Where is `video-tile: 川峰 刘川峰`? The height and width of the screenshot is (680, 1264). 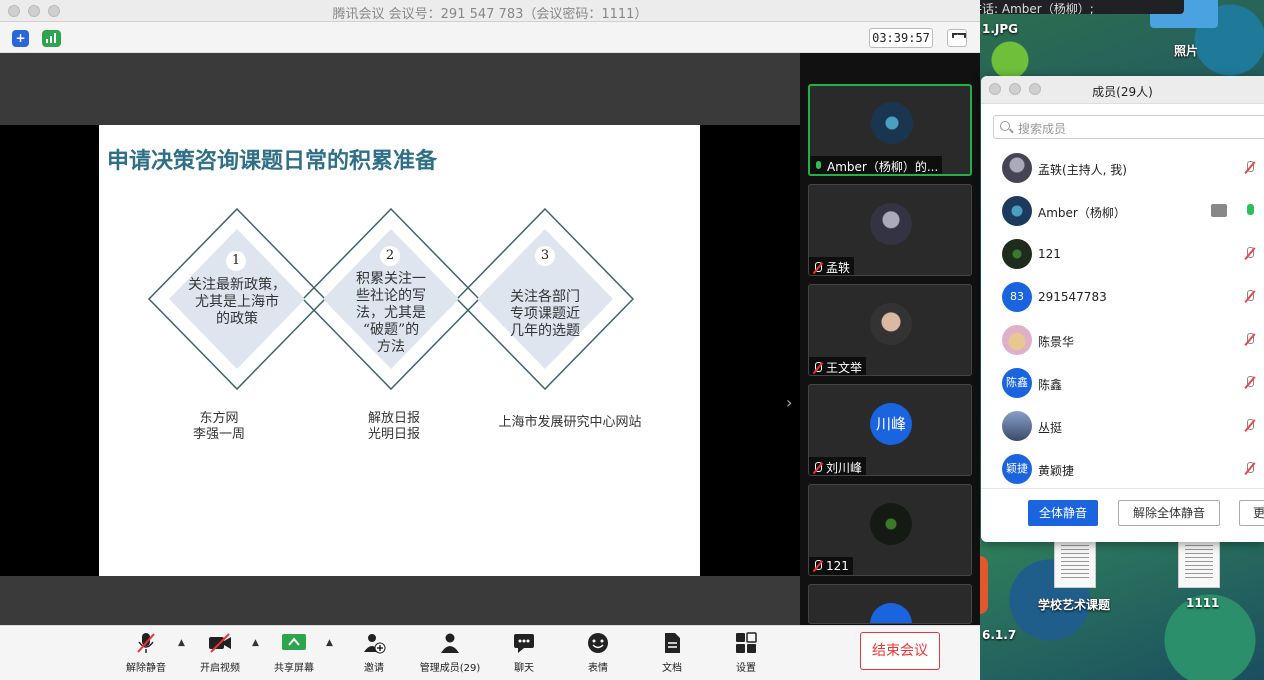
video-tile: 川峰 刘川峰 is located at coordinates (890, 430).